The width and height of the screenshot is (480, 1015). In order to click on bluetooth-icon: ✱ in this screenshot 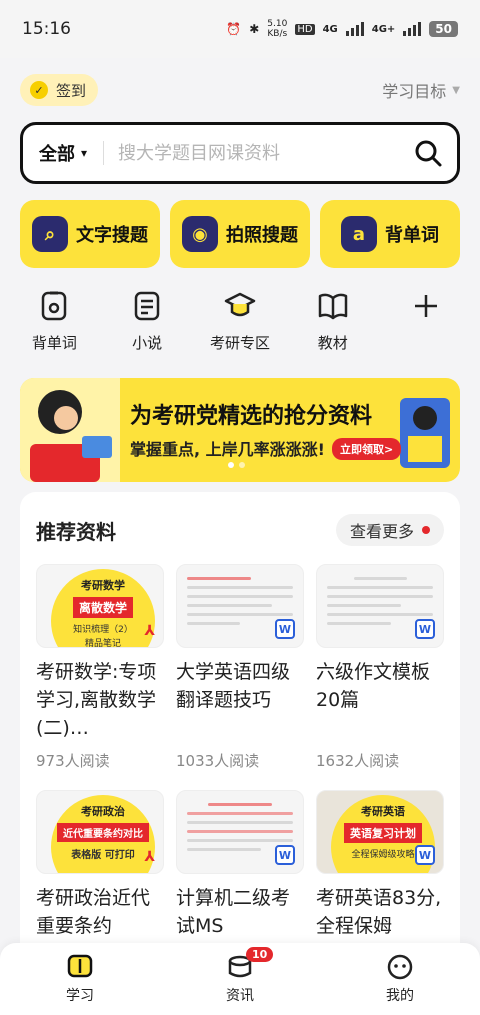, I will do `click(254, 29)`.